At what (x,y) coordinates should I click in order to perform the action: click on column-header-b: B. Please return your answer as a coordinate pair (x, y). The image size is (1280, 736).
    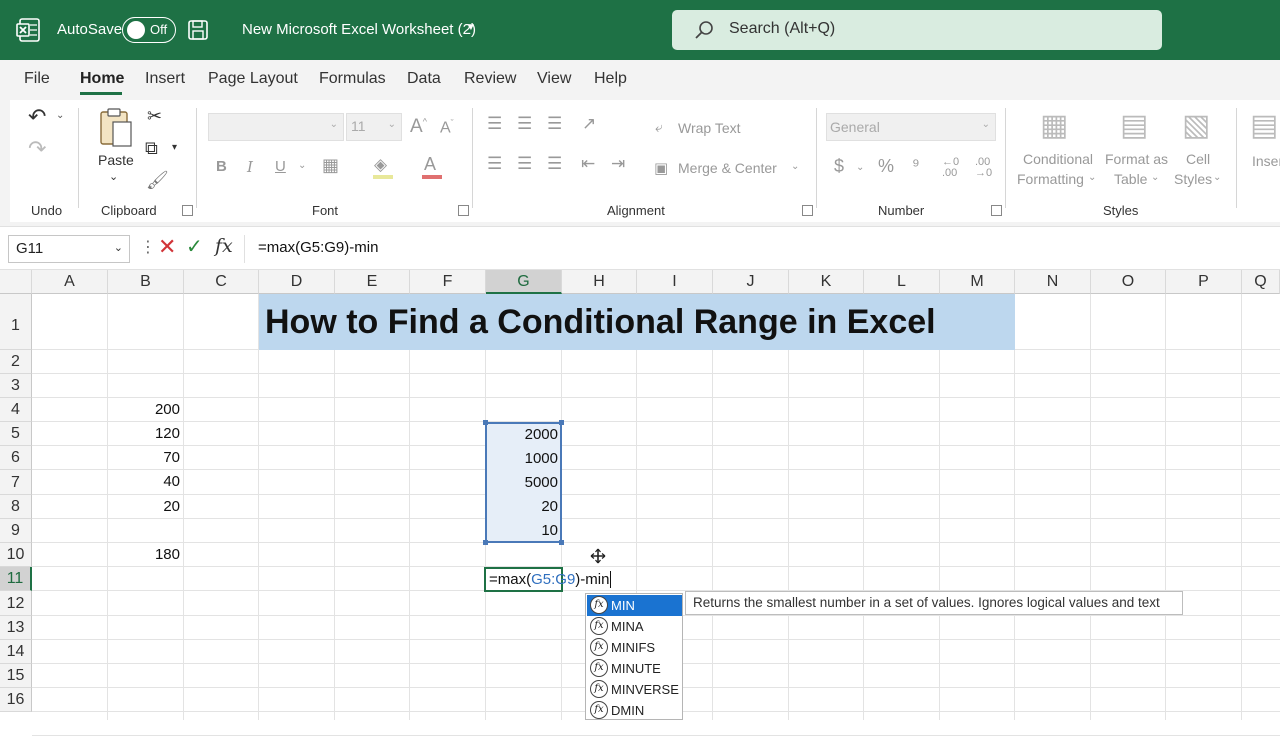
    Looking at the image, I should click on (146, 282).